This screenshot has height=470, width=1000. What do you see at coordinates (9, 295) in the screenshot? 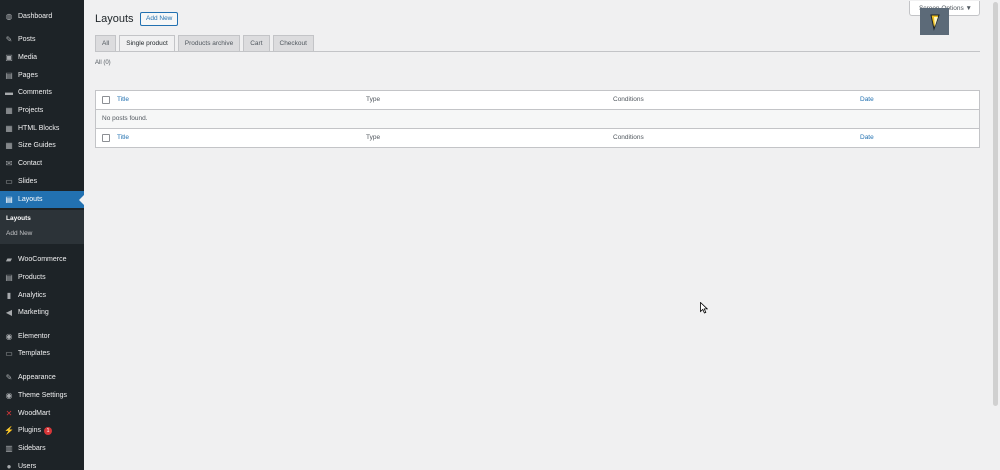
I see `analytics-icon: ▮` at bounding box center [9, 295].